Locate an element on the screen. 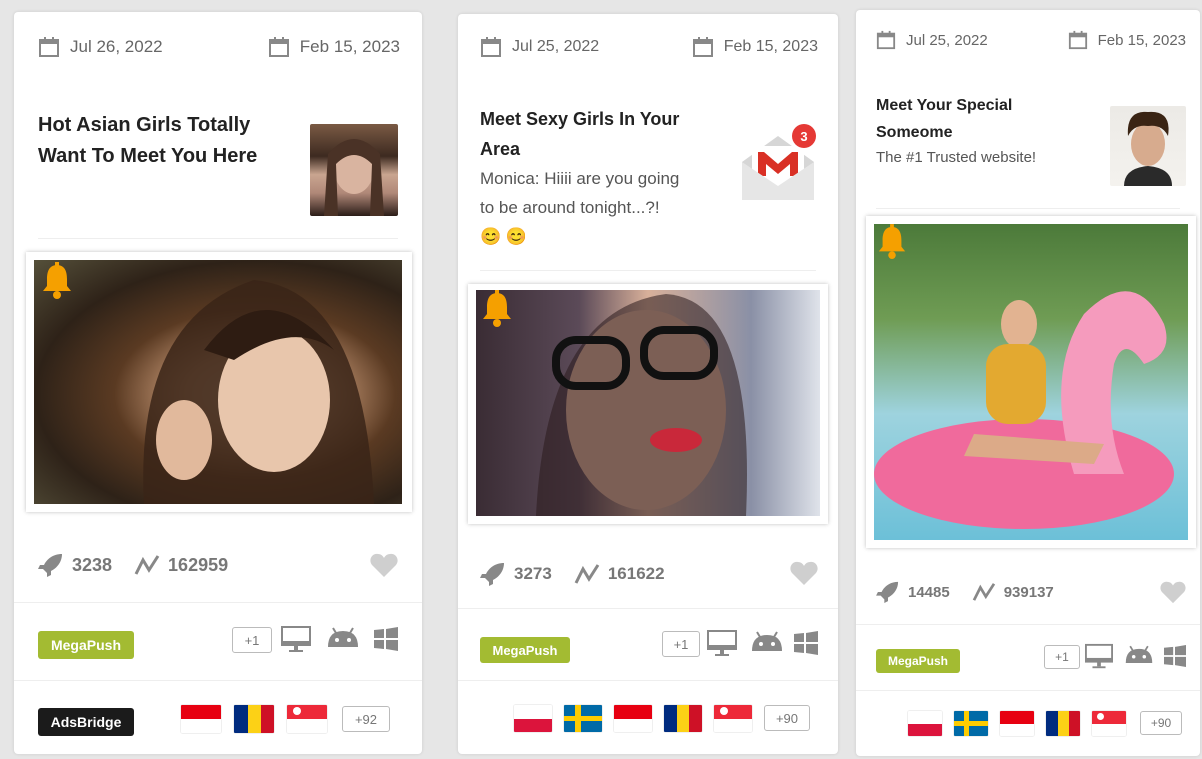 The width and height of the screenshot is (1202, 759). gmail-notification-icon: 3 is located at coordinates (778, 162).